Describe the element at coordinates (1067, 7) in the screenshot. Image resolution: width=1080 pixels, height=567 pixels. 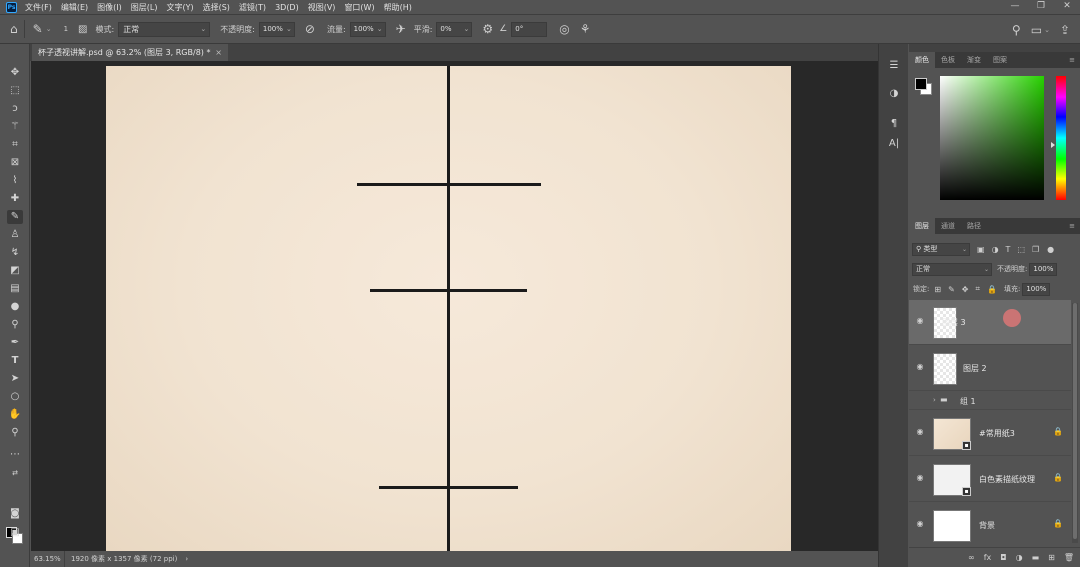
I see `close-window-button: ✕` at that location.